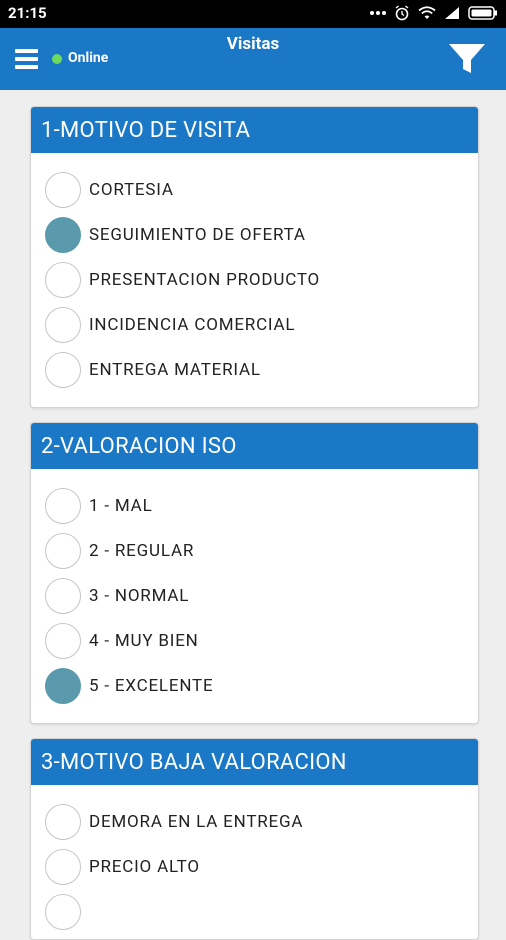 The height and width of the screenshot is (940, 506). Describe the element at coordinates (121, 505) in the screenshot. I see `radio-option-label: 1 - MAL` at that location.